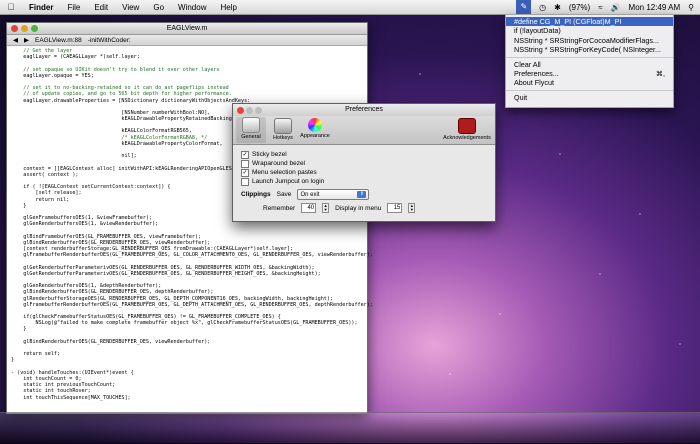 This screenshot has height=444, width=700. I want to click on remember-field: 40, so click(309, 208).